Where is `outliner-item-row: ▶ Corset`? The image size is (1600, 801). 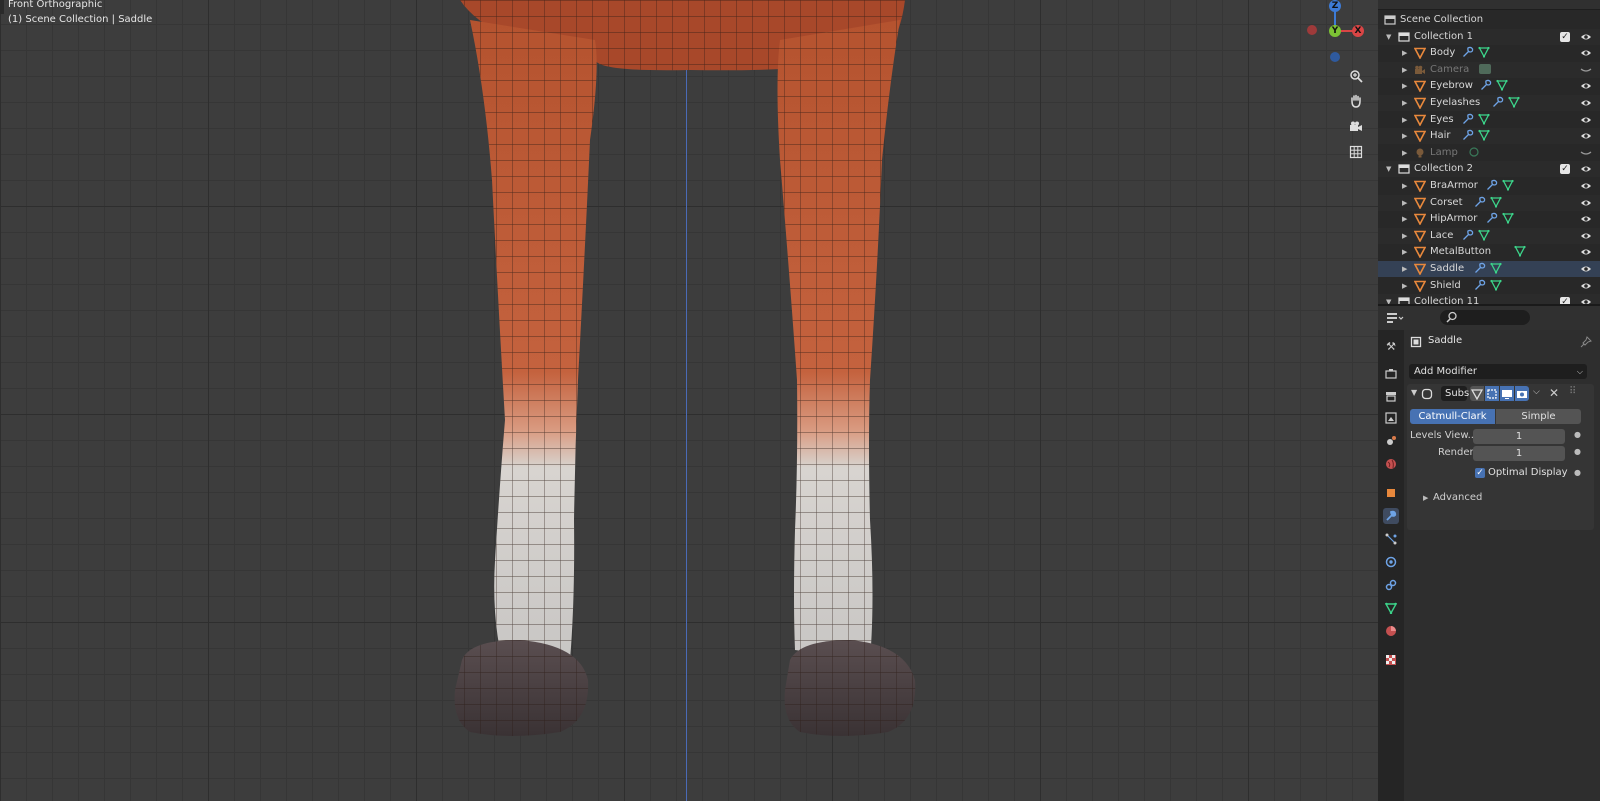 outliner-item-row: ▶ Corset is located at coordinates (1489, 202).